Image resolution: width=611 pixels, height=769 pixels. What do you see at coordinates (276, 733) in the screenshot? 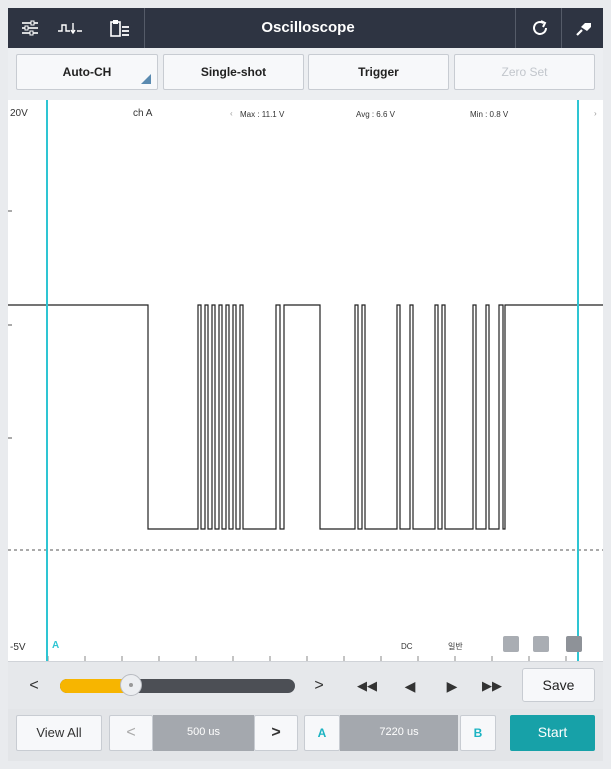
I see `timebase-increase-button: >` at bounding box center [276, 733].